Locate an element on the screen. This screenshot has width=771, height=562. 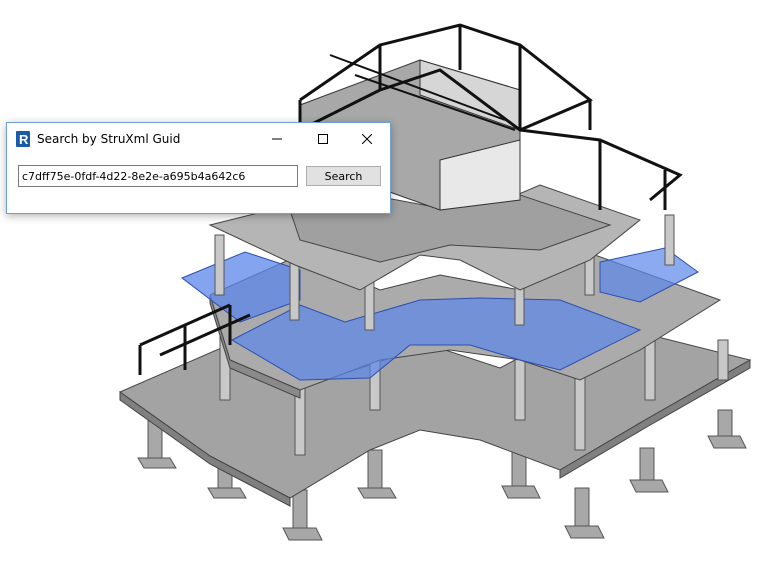
maximize-button is located at coordinates (323, 138).